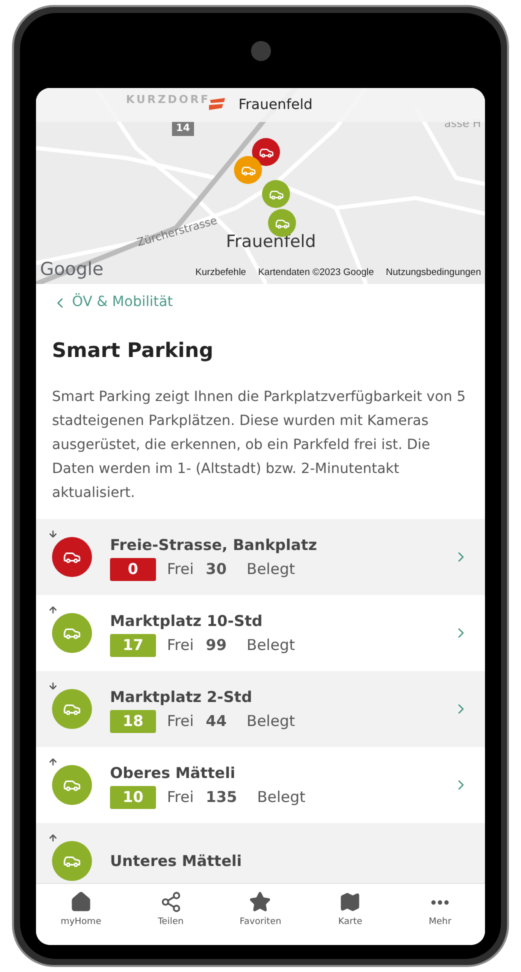  What do you see at coordinates (216, 569) in the screenshot?
I see `occupied-count: 30` at bounding box center [216, 569].